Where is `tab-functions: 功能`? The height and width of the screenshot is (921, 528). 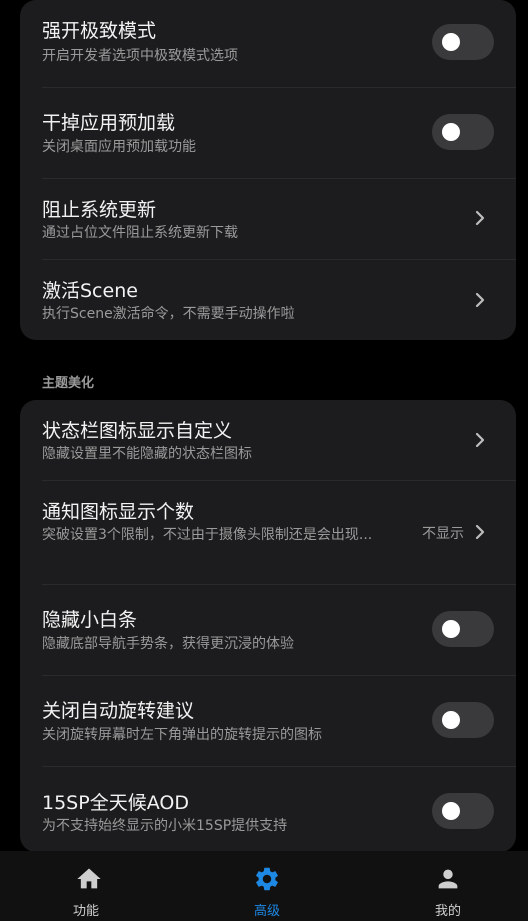 tab-functions: 功能 is located at coordinates (88, 886).